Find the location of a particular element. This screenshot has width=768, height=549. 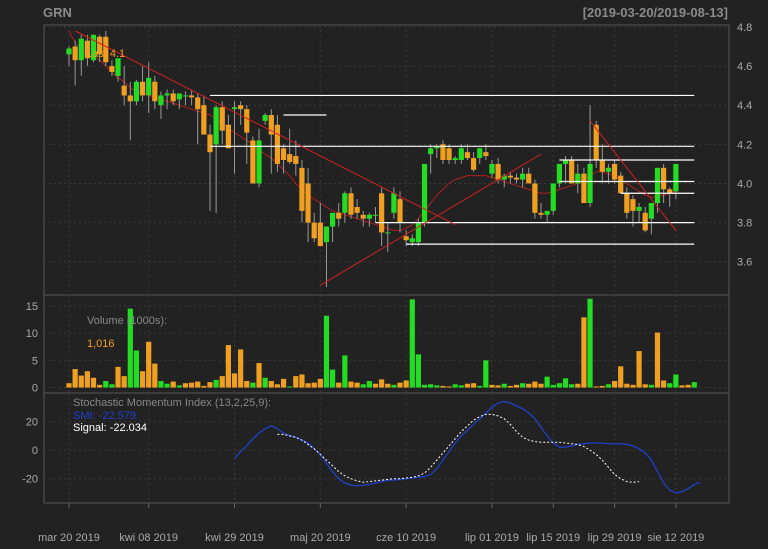

price-tick-label: 4.0 is located at coordinates (744, 184).